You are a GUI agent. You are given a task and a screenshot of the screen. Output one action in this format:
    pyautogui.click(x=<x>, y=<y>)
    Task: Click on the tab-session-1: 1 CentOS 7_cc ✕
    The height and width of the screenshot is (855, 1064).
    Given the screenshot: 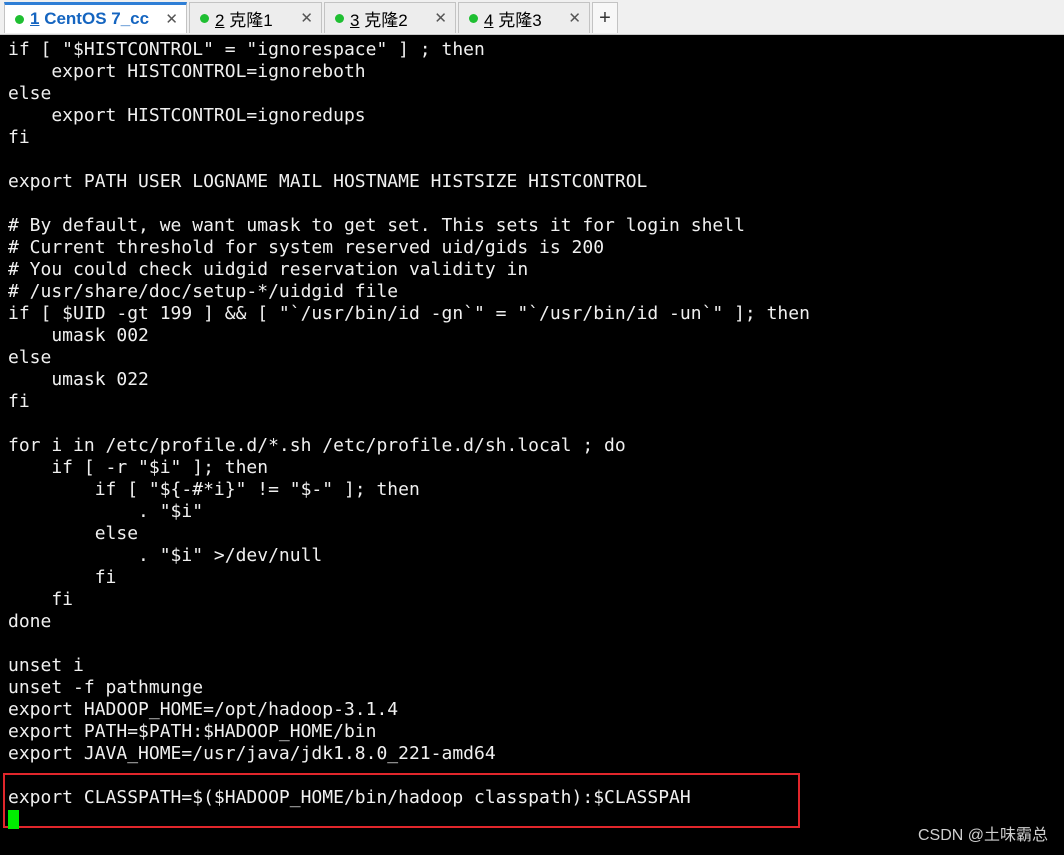 What is the action you would take?
    pyautogui.click(x=95, y=17)
    